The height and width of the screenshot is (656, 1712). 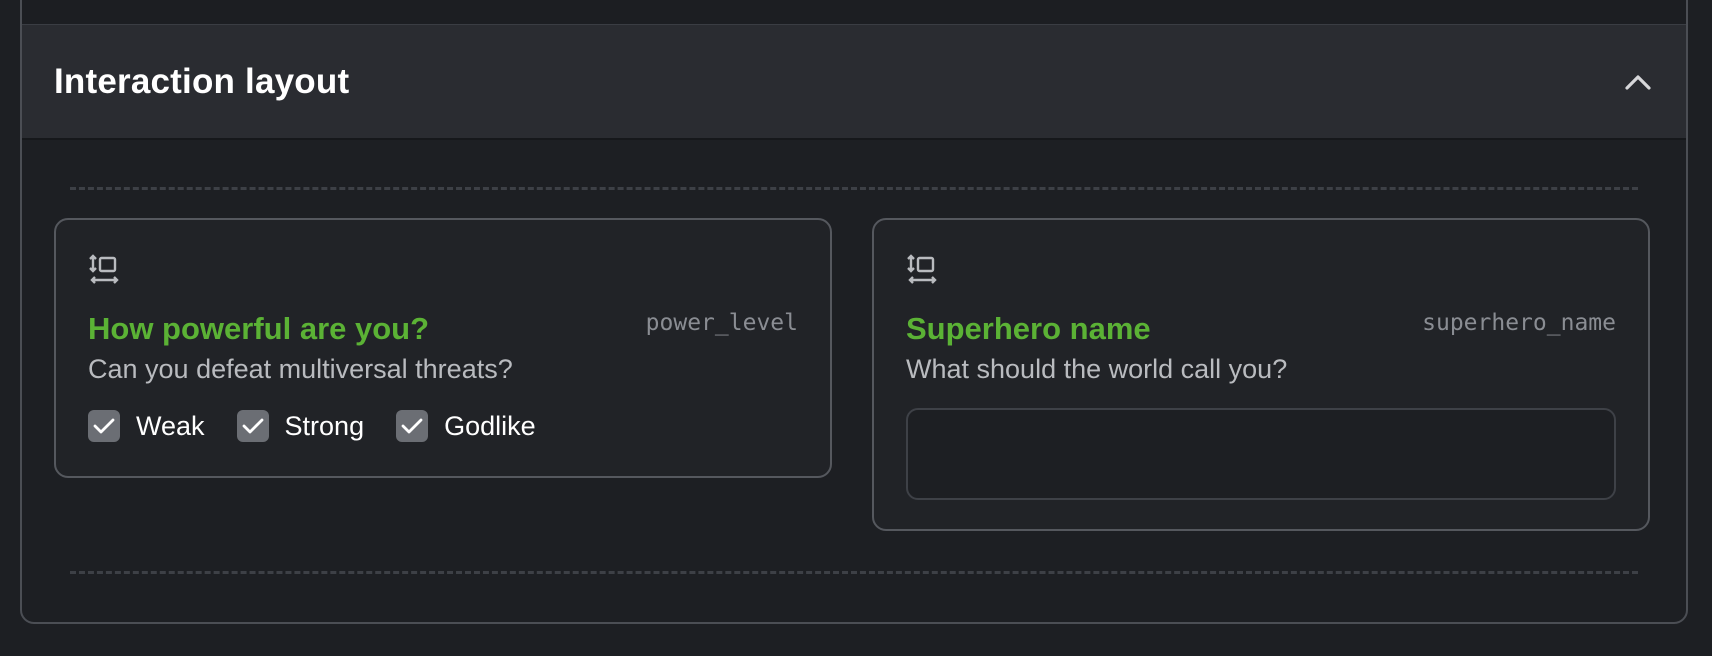 I want to click on option-strong: Strong, so click(x=300, y=426).